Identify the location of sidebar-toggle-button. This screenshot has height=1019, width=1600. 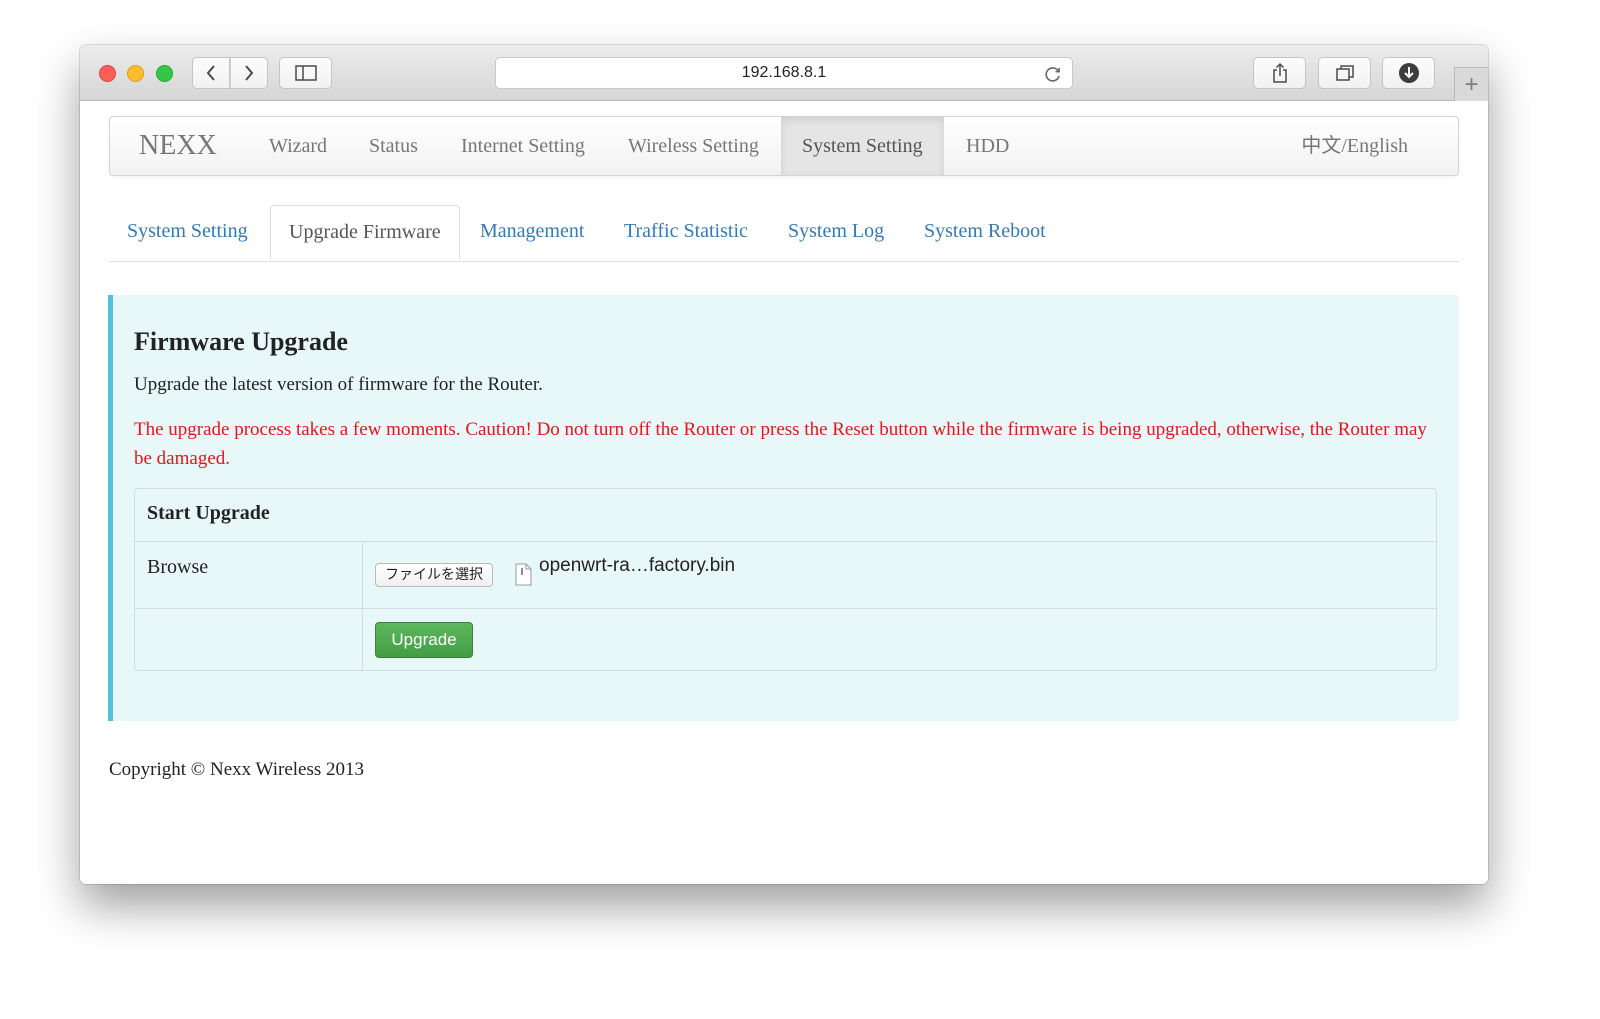
(305, 73).